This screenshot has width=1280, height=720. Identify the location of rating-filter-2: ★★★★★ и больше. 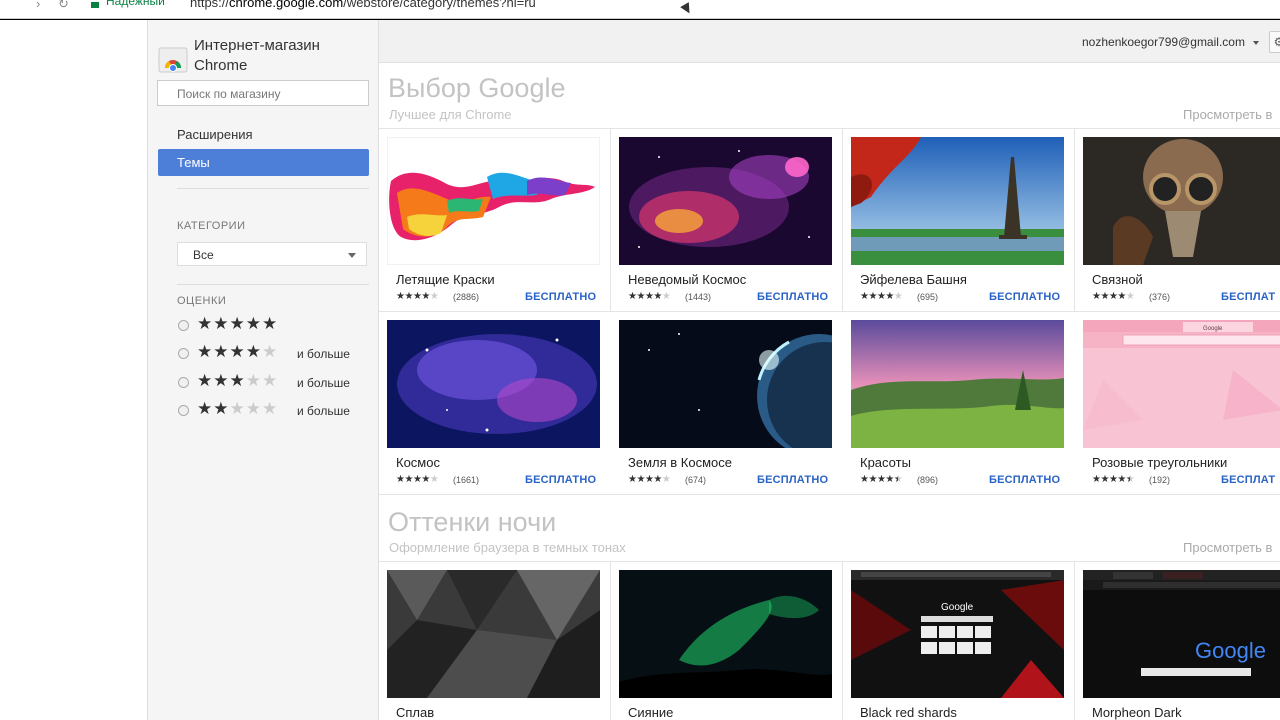
(277, 410).